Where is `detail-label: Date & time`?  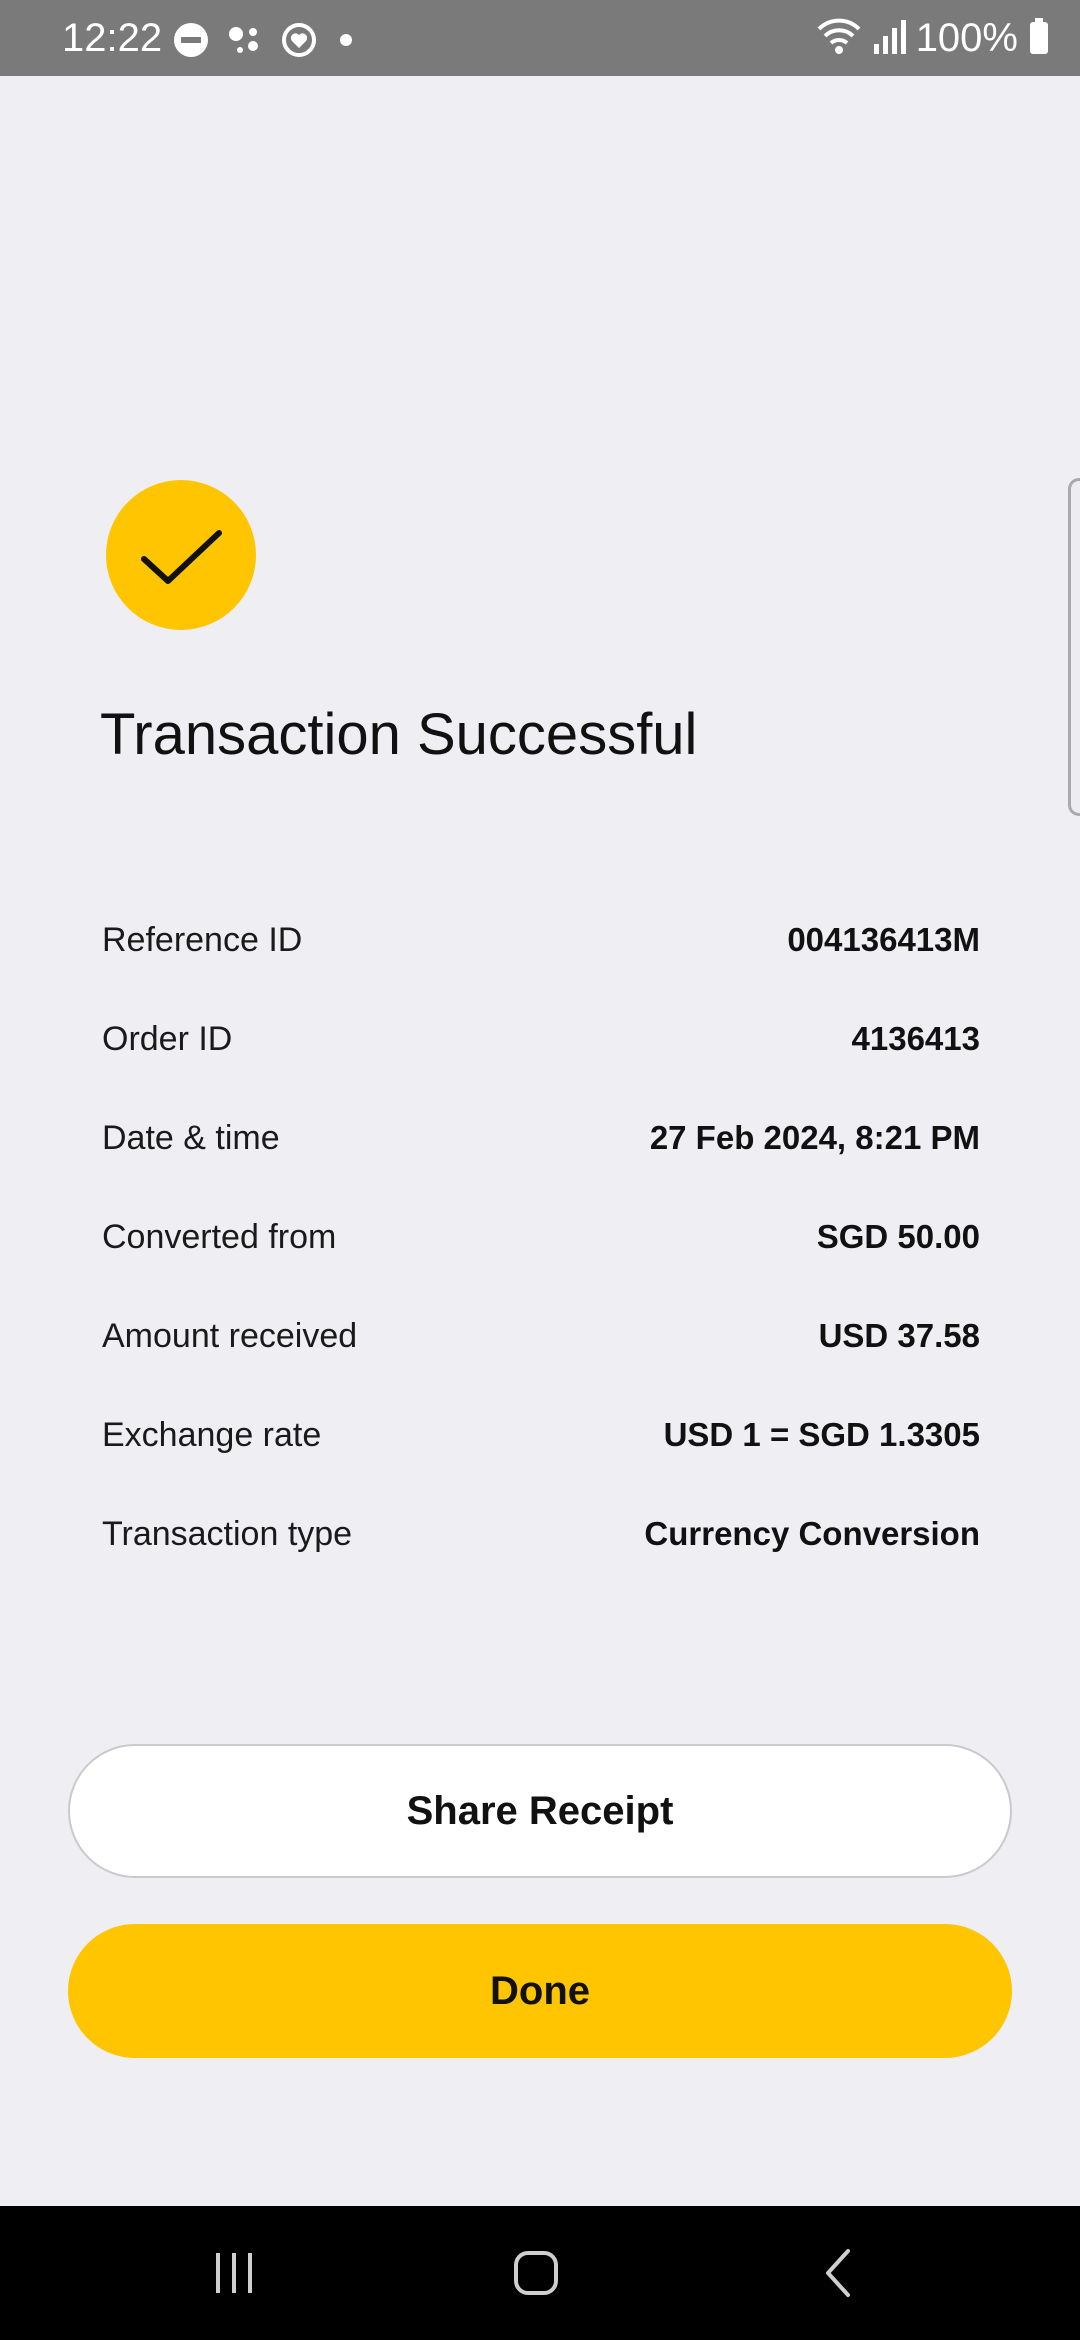
detail-label: Date & time is located at coordinates (191, 1138).